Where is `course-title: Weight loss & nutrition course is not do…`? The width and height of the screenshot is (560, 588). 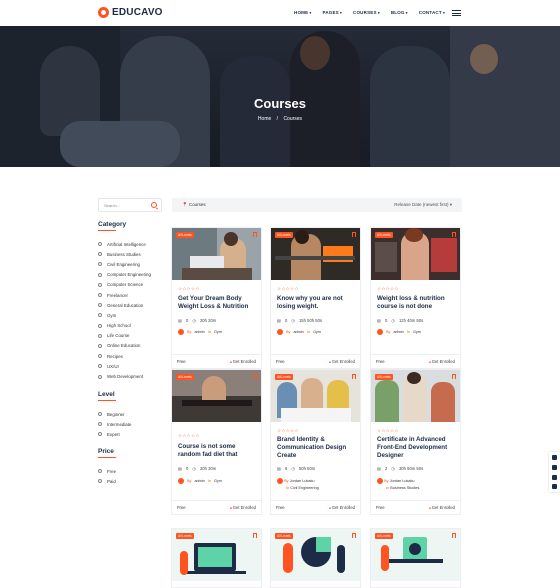 course-title: Weight loss & nutrition course is not do… is located at coordinates (417, 303).